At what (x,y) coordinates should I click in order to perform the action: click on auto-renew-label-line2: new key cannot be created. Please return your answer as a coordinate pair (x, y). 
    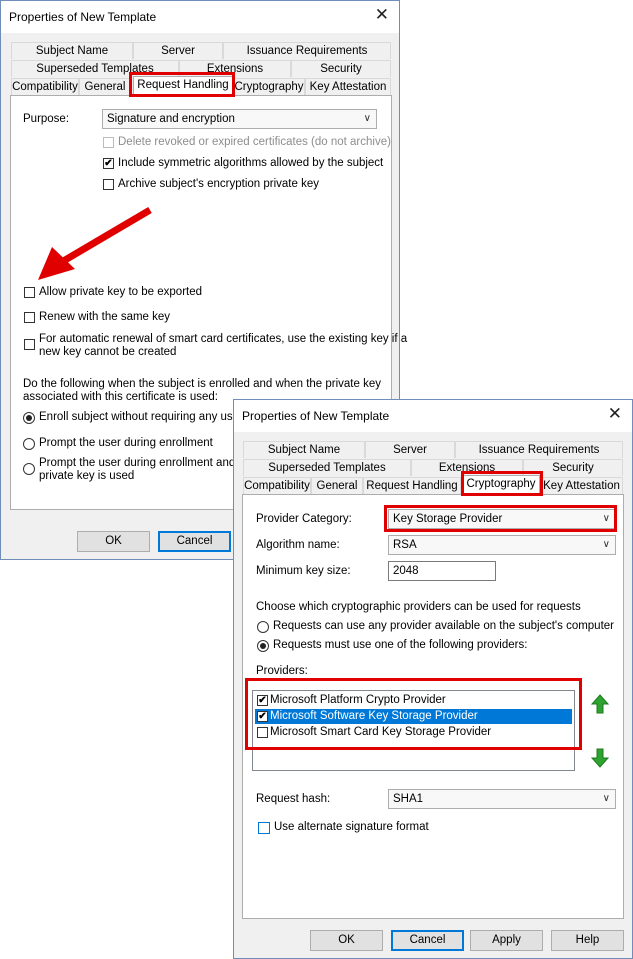
    Looking at the image, I should click on (108, 352).